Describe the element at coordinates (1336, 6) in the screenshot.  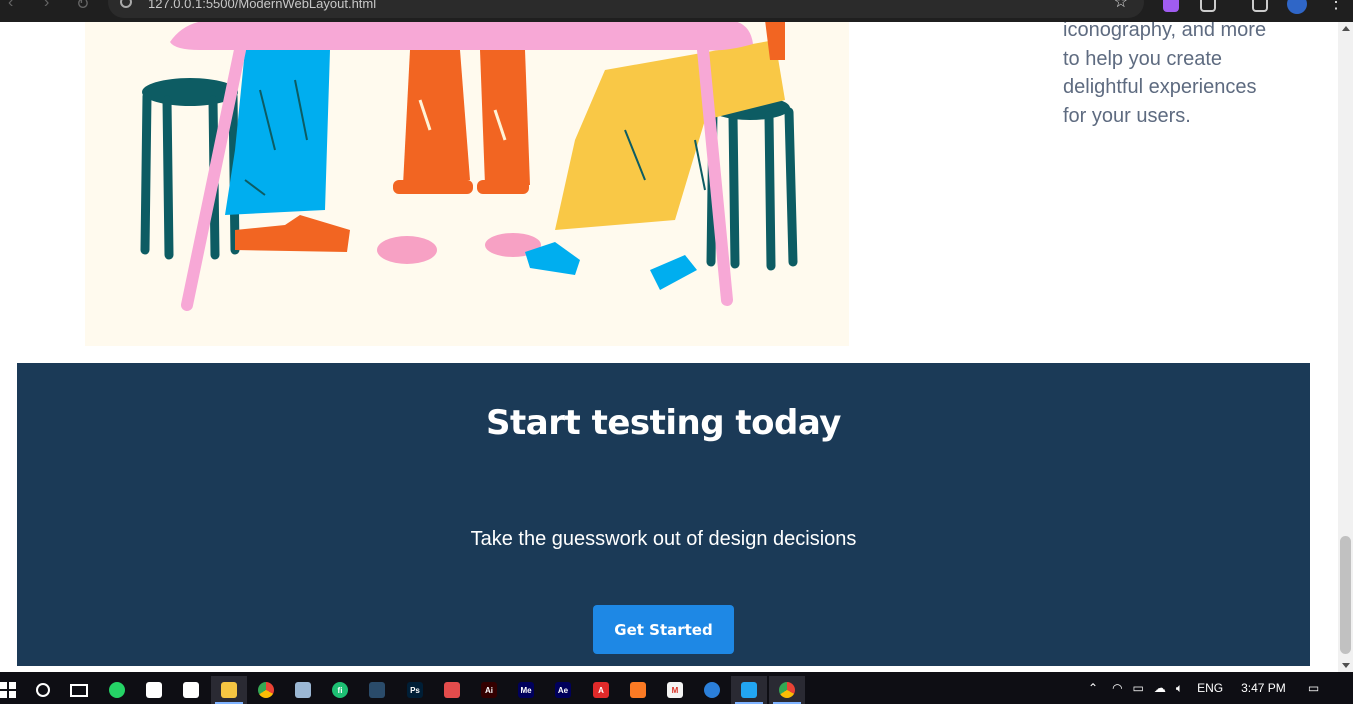
I see `more-vert-icon: ⋮` at that location.